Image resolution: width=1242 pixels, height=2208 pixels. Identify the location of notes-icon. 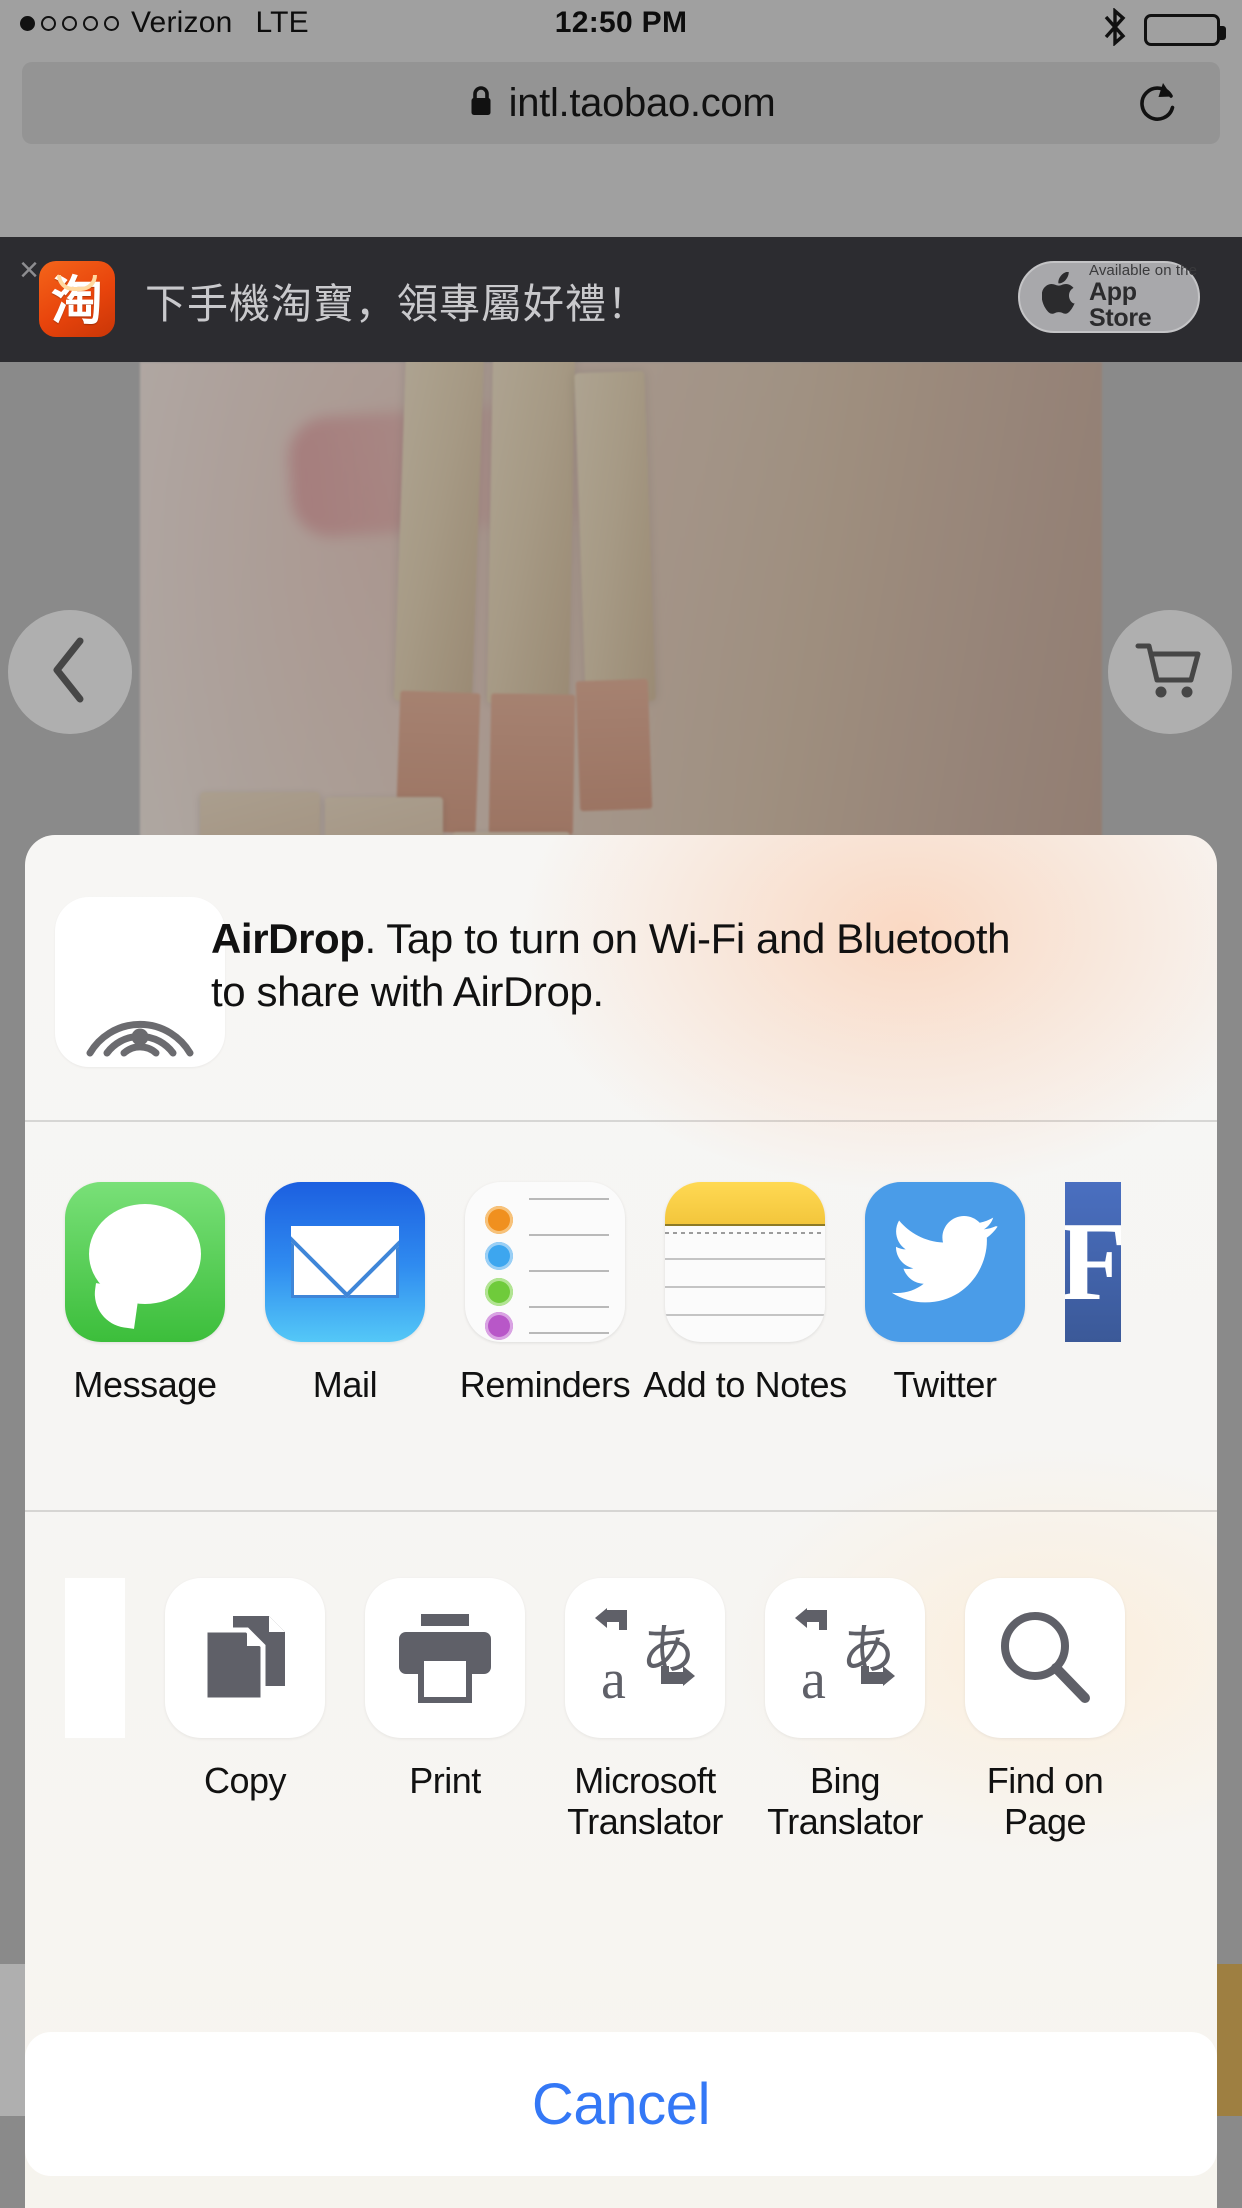
(745, 1262).